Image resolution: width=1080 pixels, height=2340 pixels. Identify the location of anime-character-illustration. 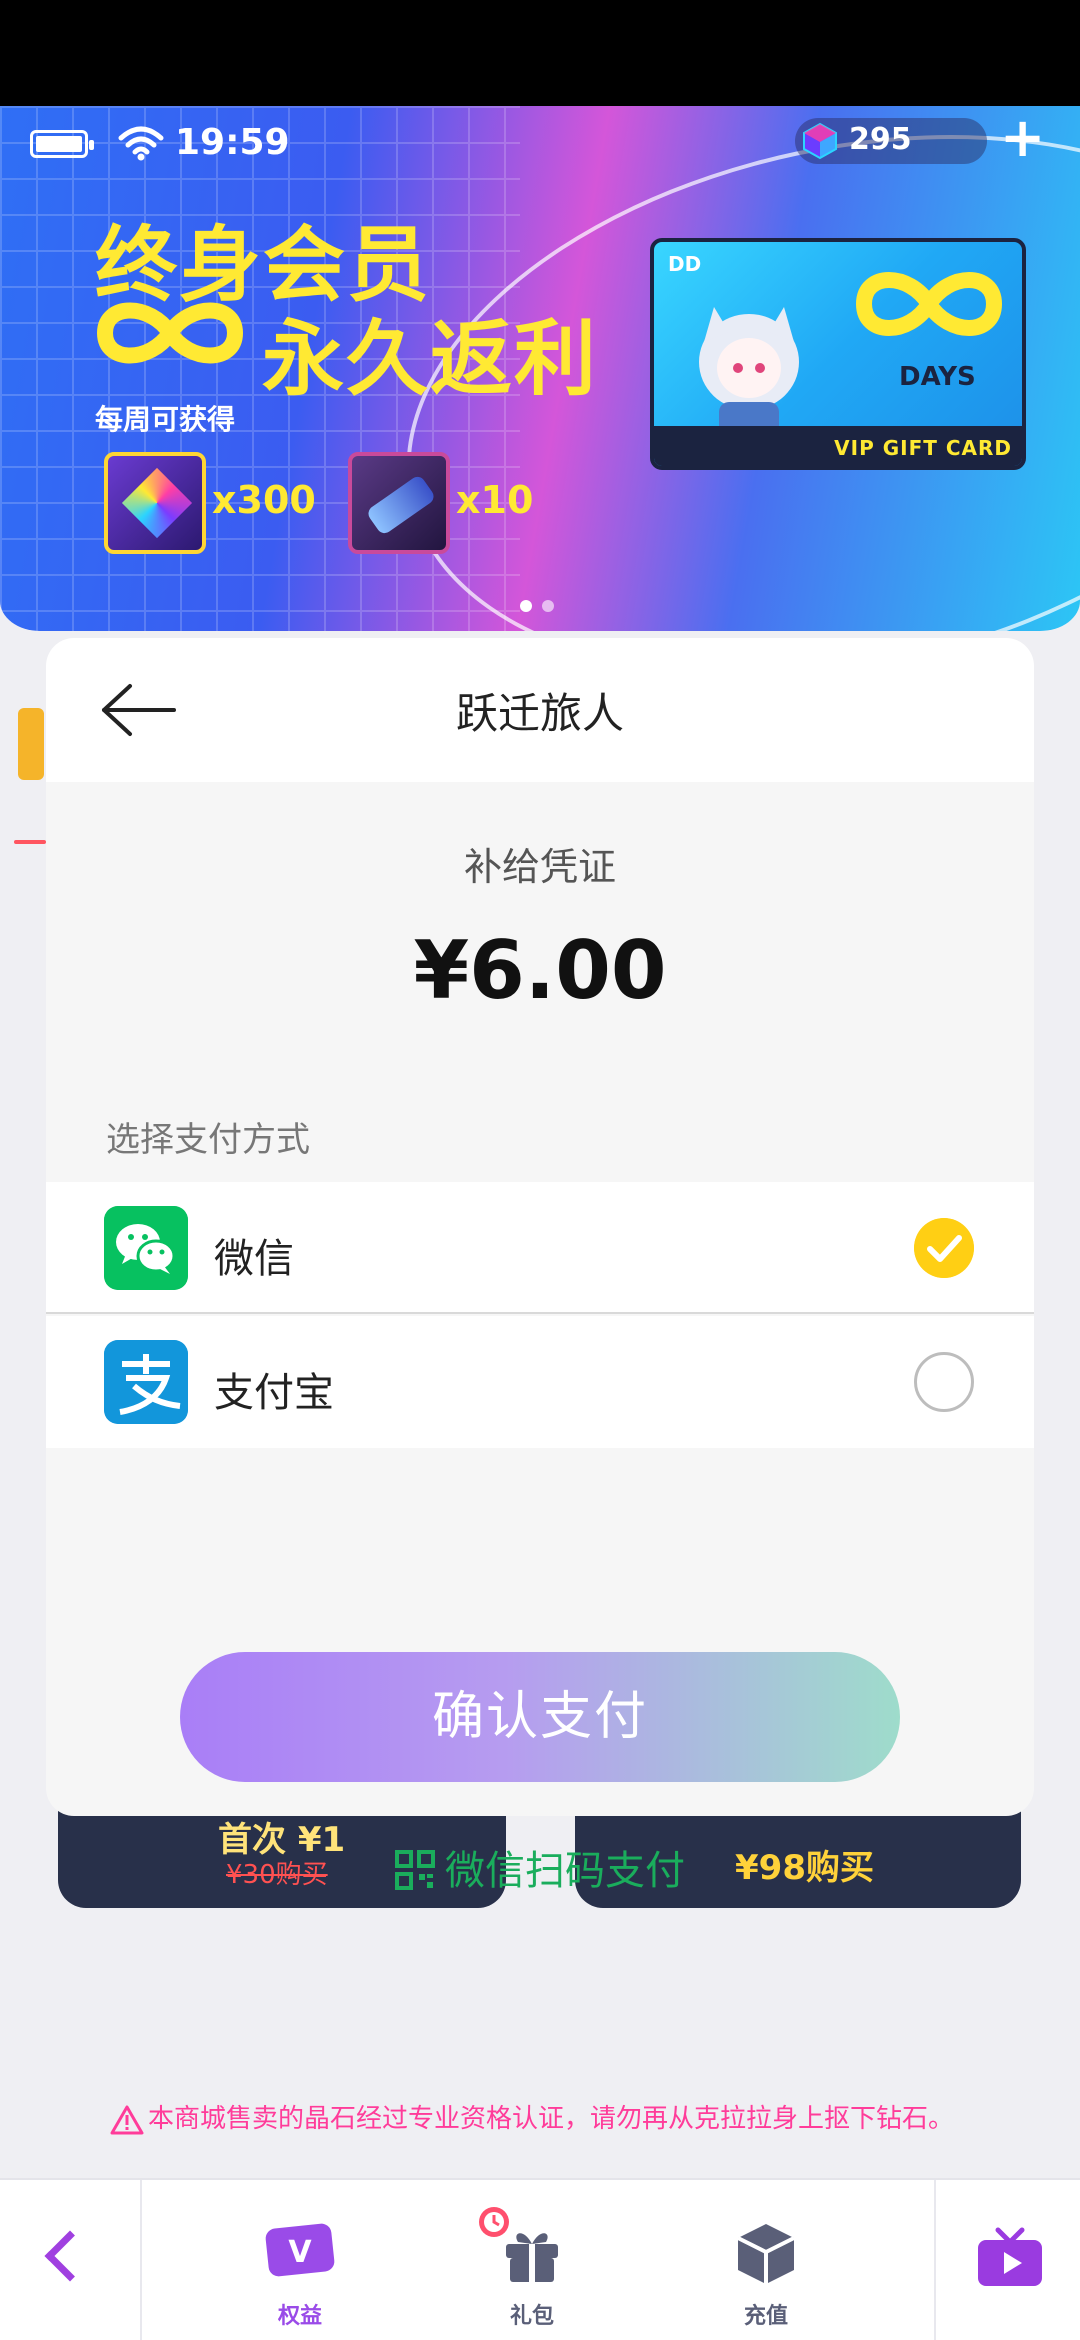
(749, 374).